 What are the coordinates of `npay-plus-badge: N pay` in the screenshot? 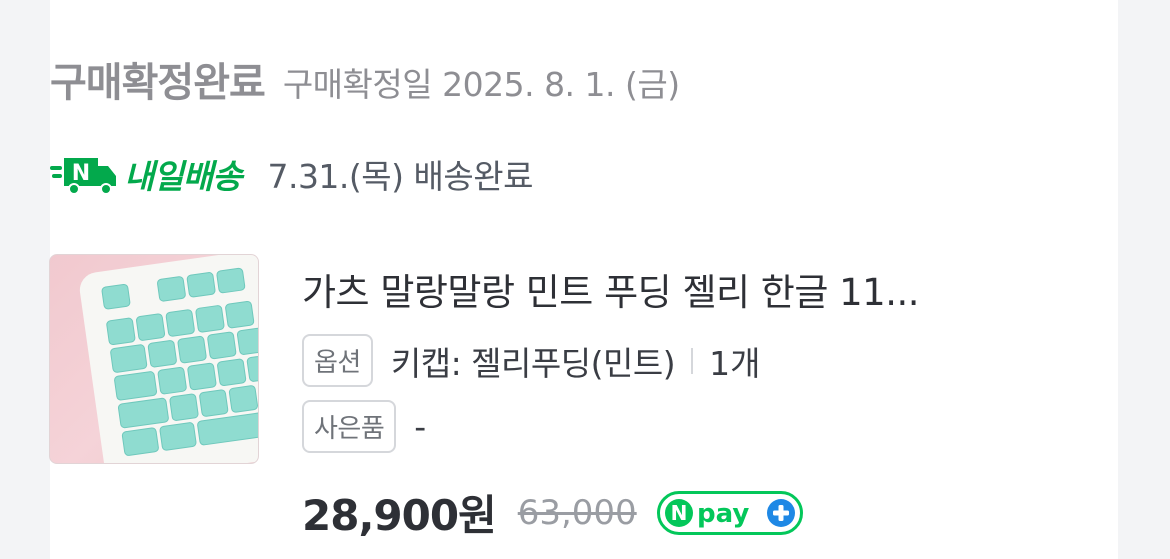 It's located at (729, 512).